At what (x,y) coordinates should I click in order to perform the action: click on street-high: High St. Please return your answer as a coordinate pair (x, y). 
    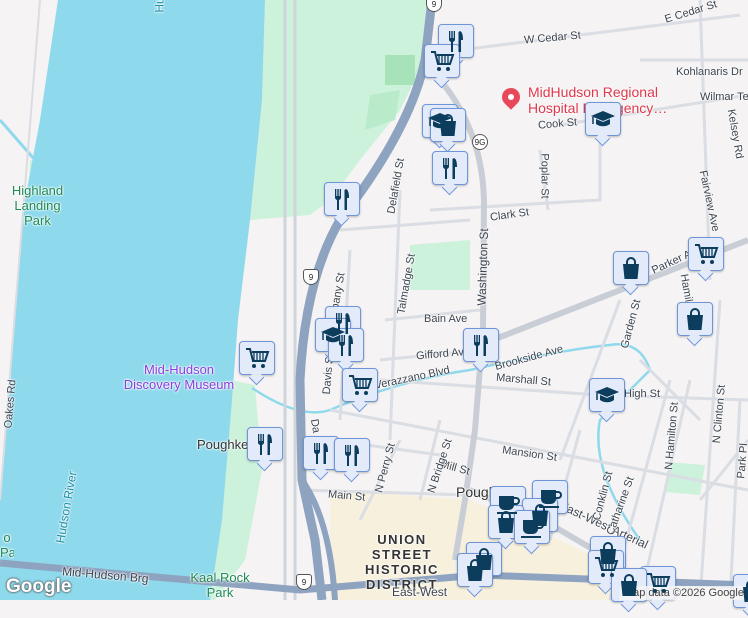
    Looking at the image, I should click on (642, 394).